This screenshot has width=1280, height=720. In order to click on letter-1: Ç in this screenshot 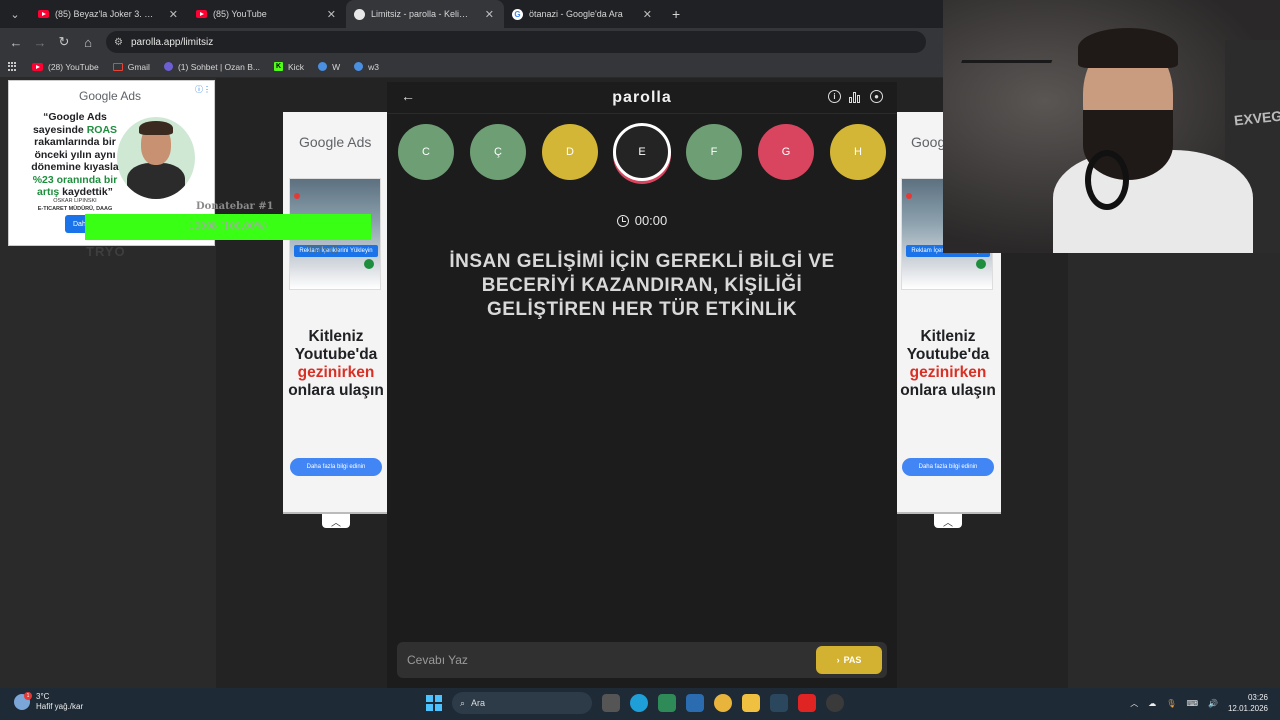, I will do `click(498, 152)`.